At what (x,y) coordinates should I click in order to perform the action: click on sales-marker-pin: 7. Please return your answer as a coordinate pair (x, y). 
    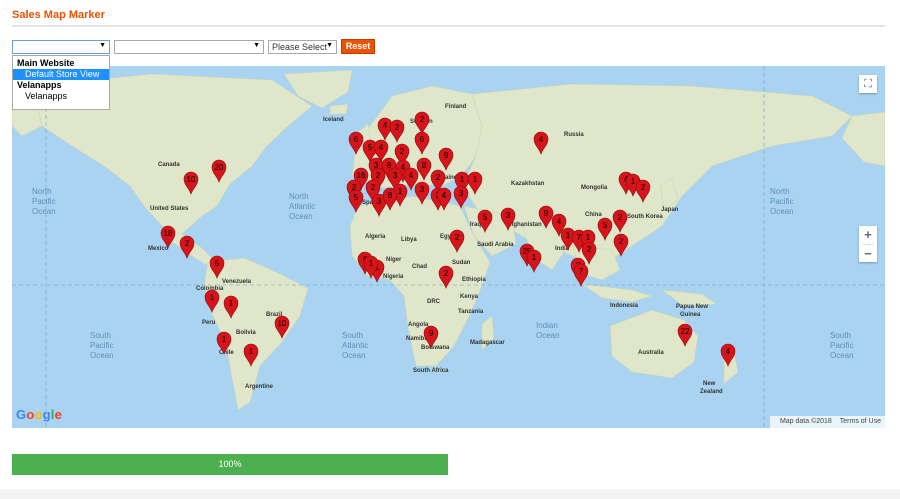
    Looking at the image, I should click on (581, 275).